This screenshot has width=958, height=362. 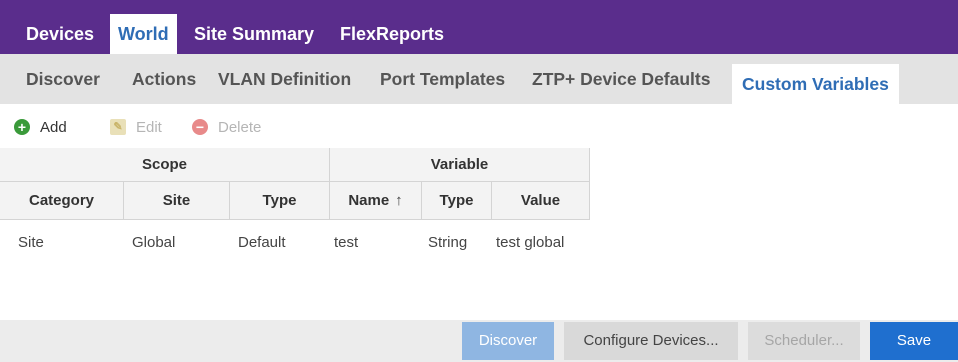 I want to click on cell-category: Site, so click(x=31, y=242).